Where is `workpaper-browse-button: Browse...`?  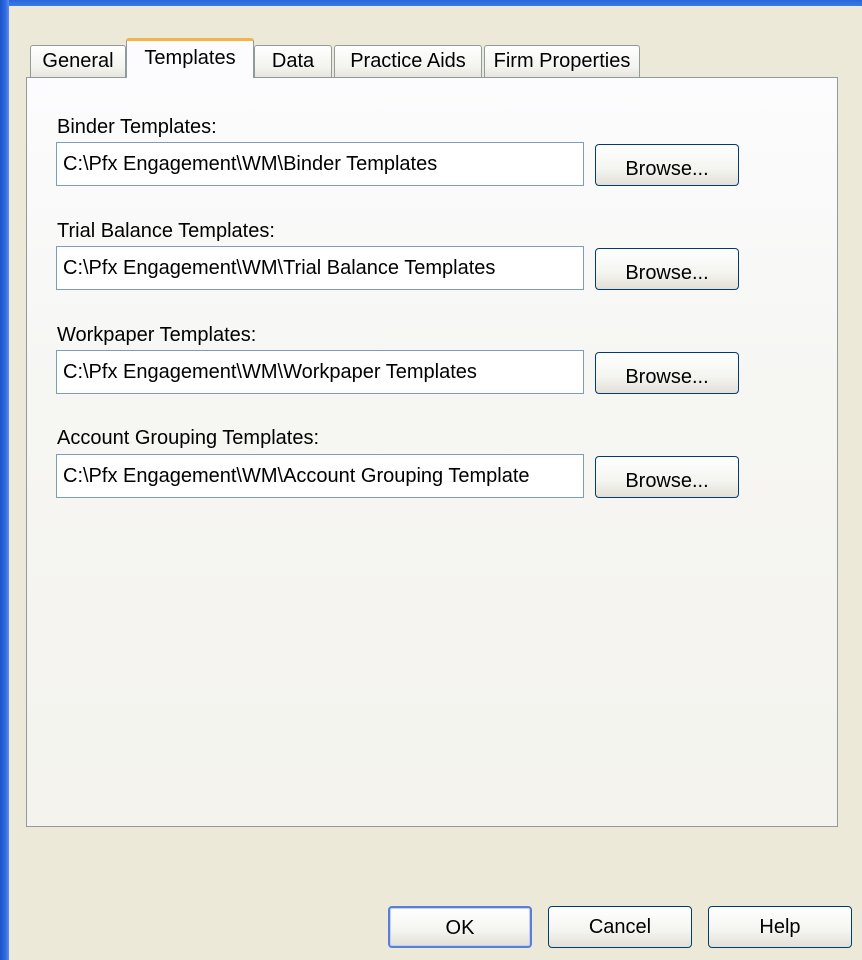
workpaper-browse-button: Browse... is located at coordinates (667, 373).